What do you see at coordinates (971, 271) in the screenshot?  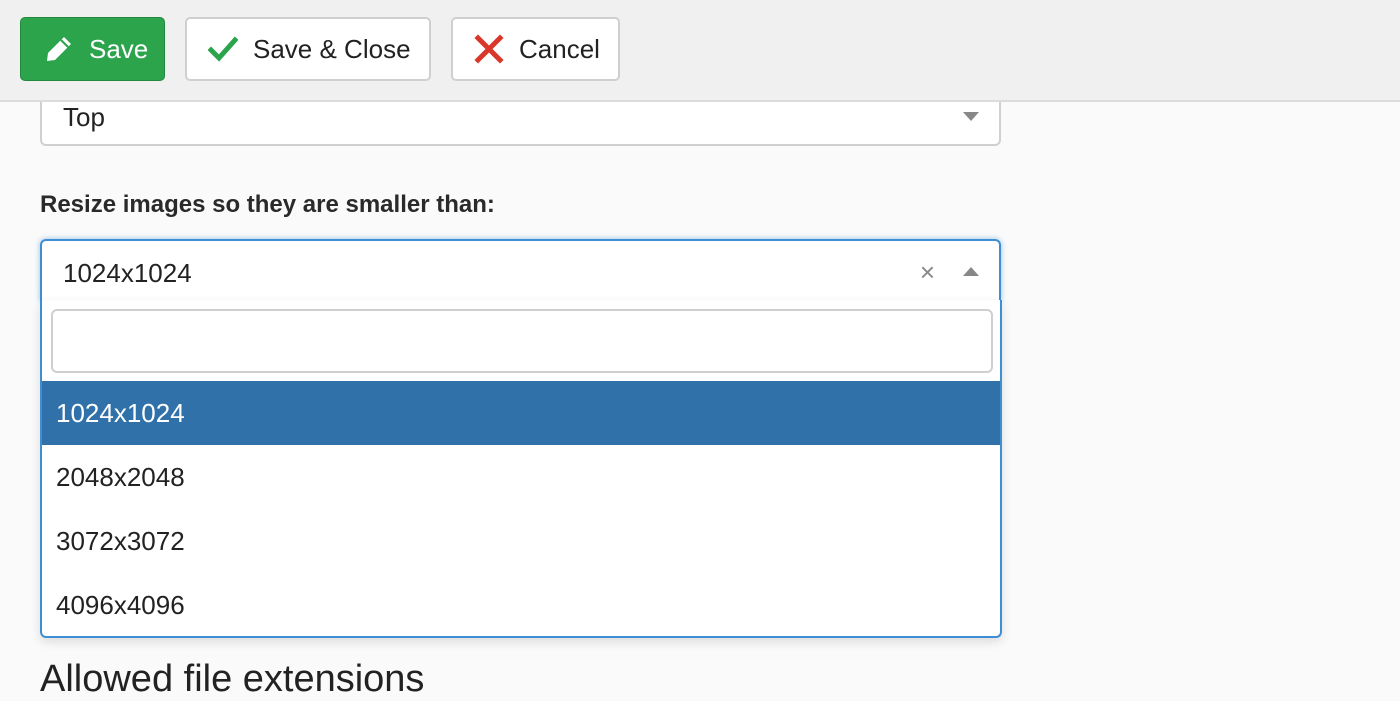 I see `caret-up-icon` at bounding box center [971, 271].